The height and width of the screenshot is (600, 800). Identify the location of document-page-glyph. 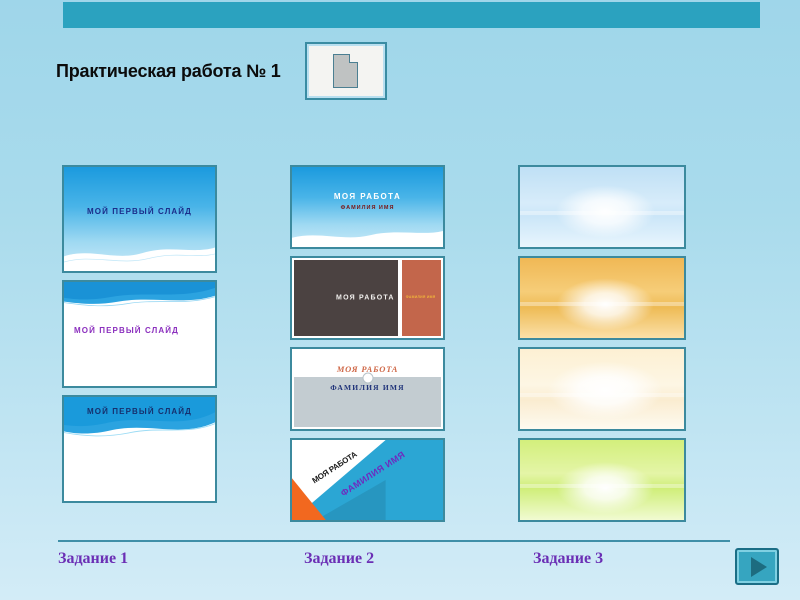
(346, 71).